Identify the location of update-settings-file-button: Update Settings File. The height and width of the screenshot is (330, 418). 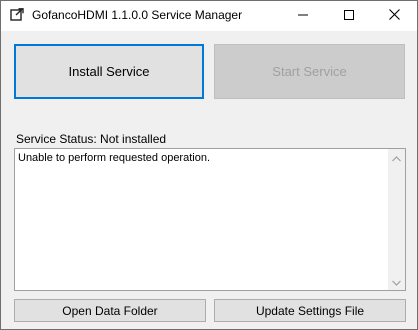
(310, 310).